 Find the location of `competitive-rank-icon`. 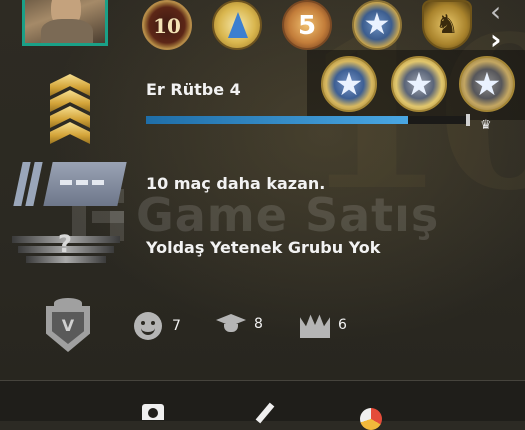

competitive-rank-icon is located at coordinates (70, 184).